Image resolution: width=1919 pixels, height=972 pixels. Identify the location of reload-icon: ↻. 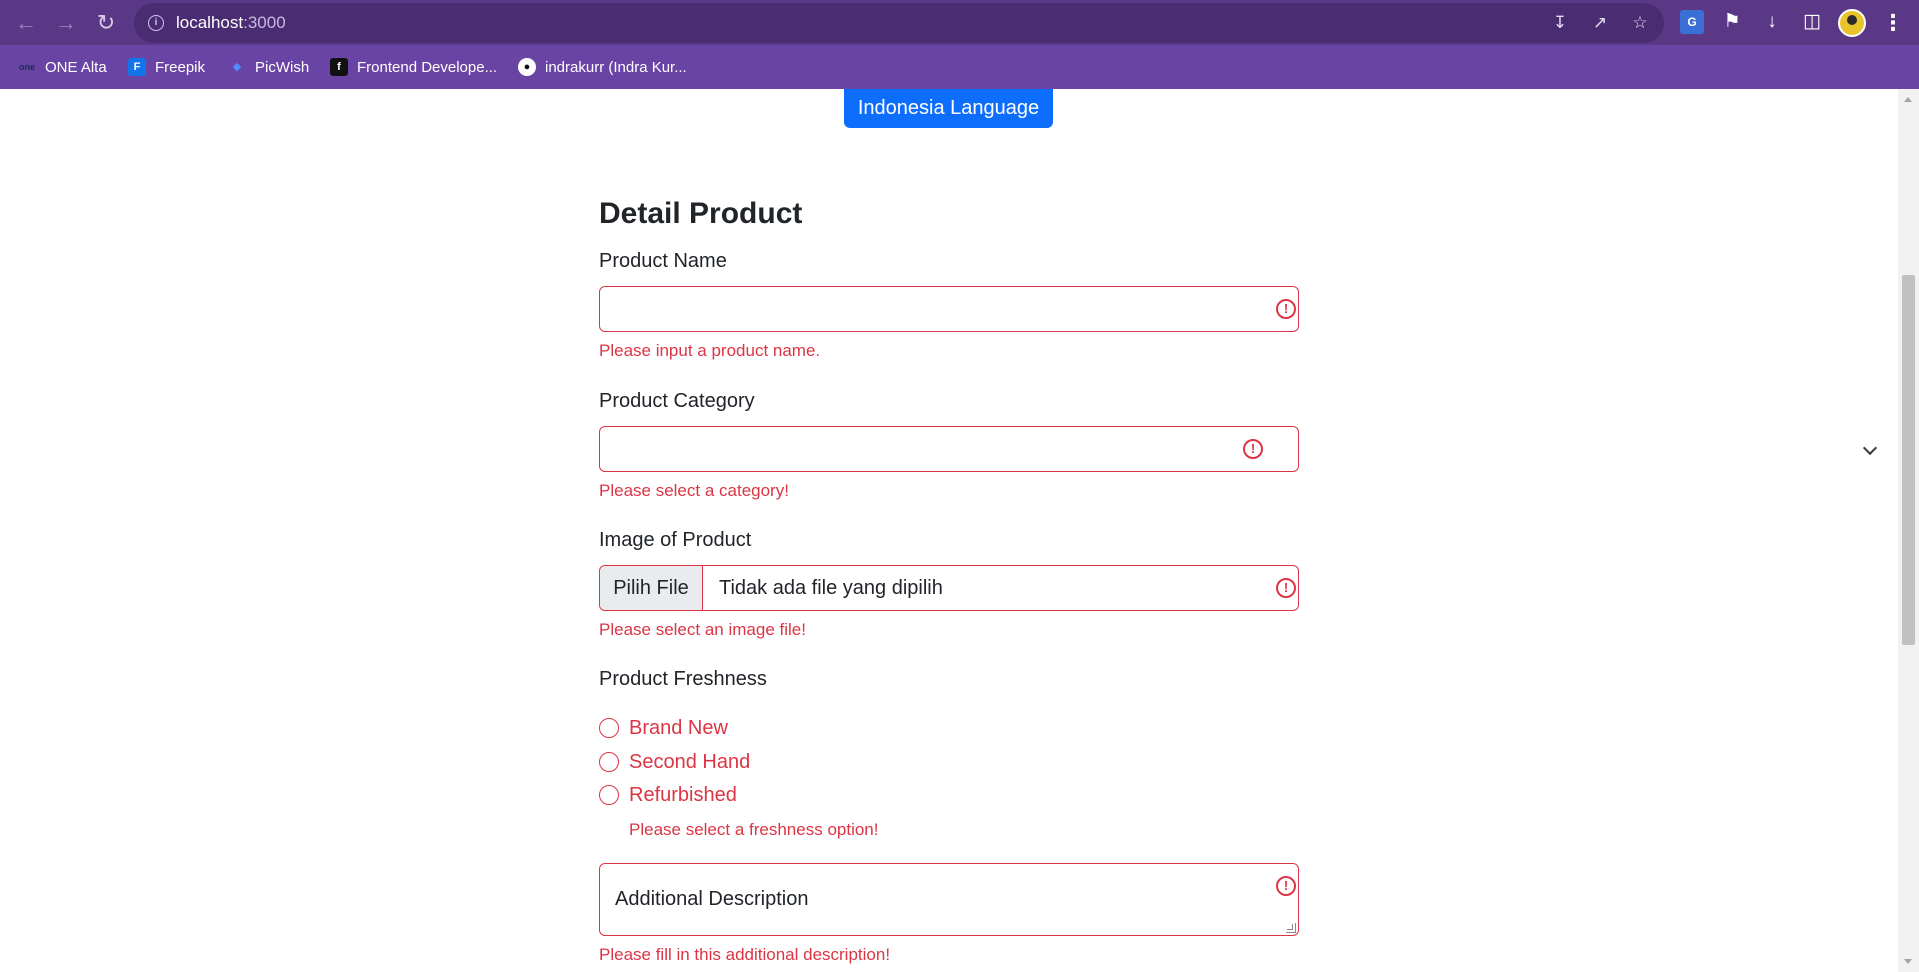
(106, 23).